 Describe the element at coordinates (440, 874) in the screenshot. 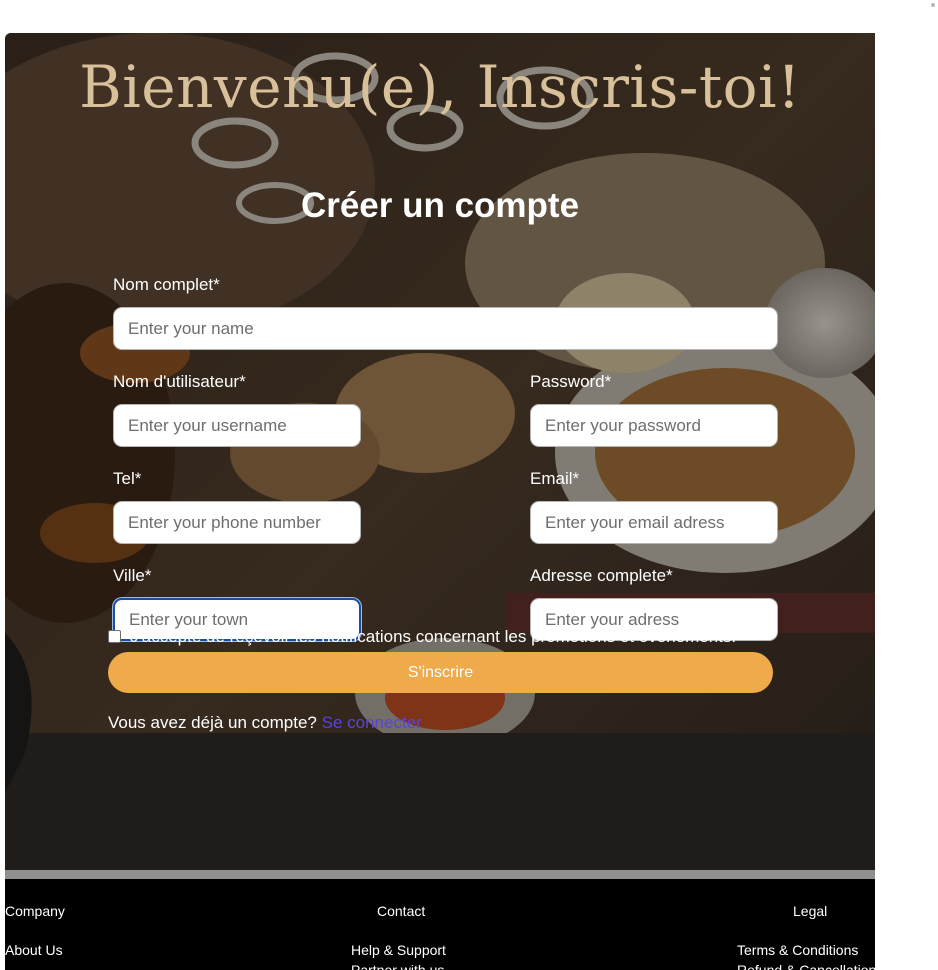

I see `hero-divider` at that location.